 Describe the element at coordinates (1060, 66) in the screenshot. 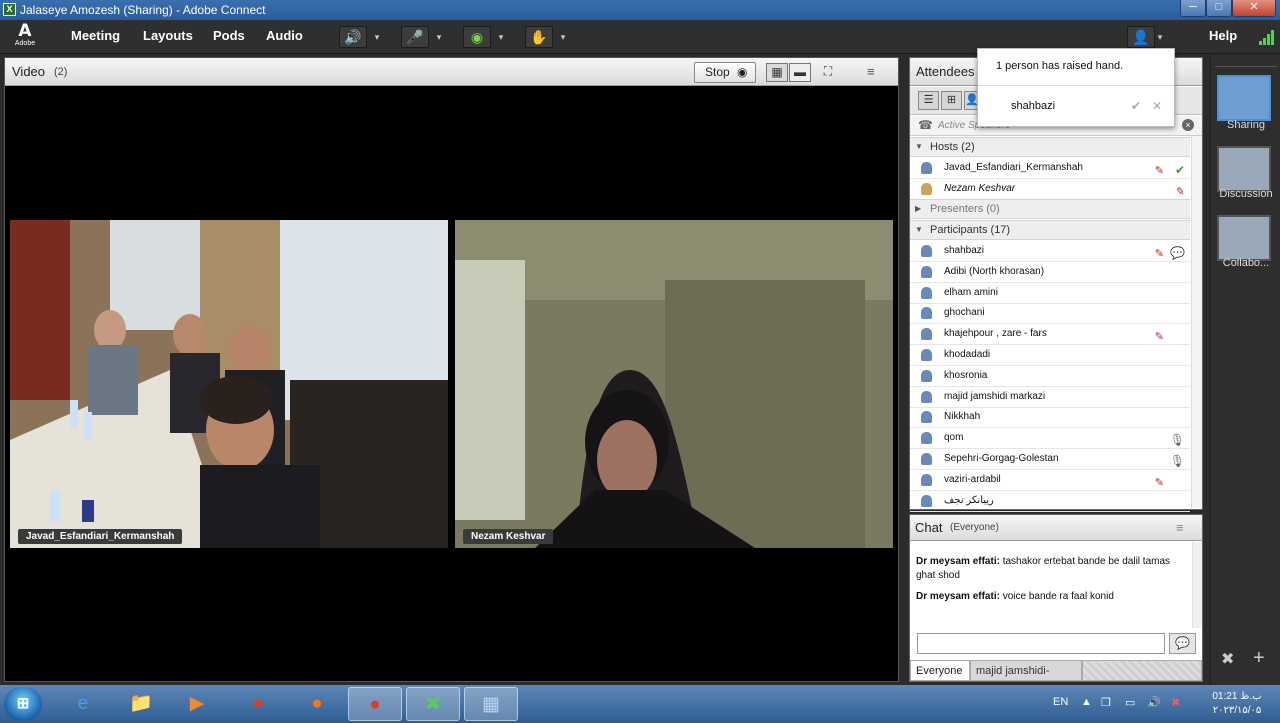

I see `raised-hand-message: 1 person has raised hand.` at that location.